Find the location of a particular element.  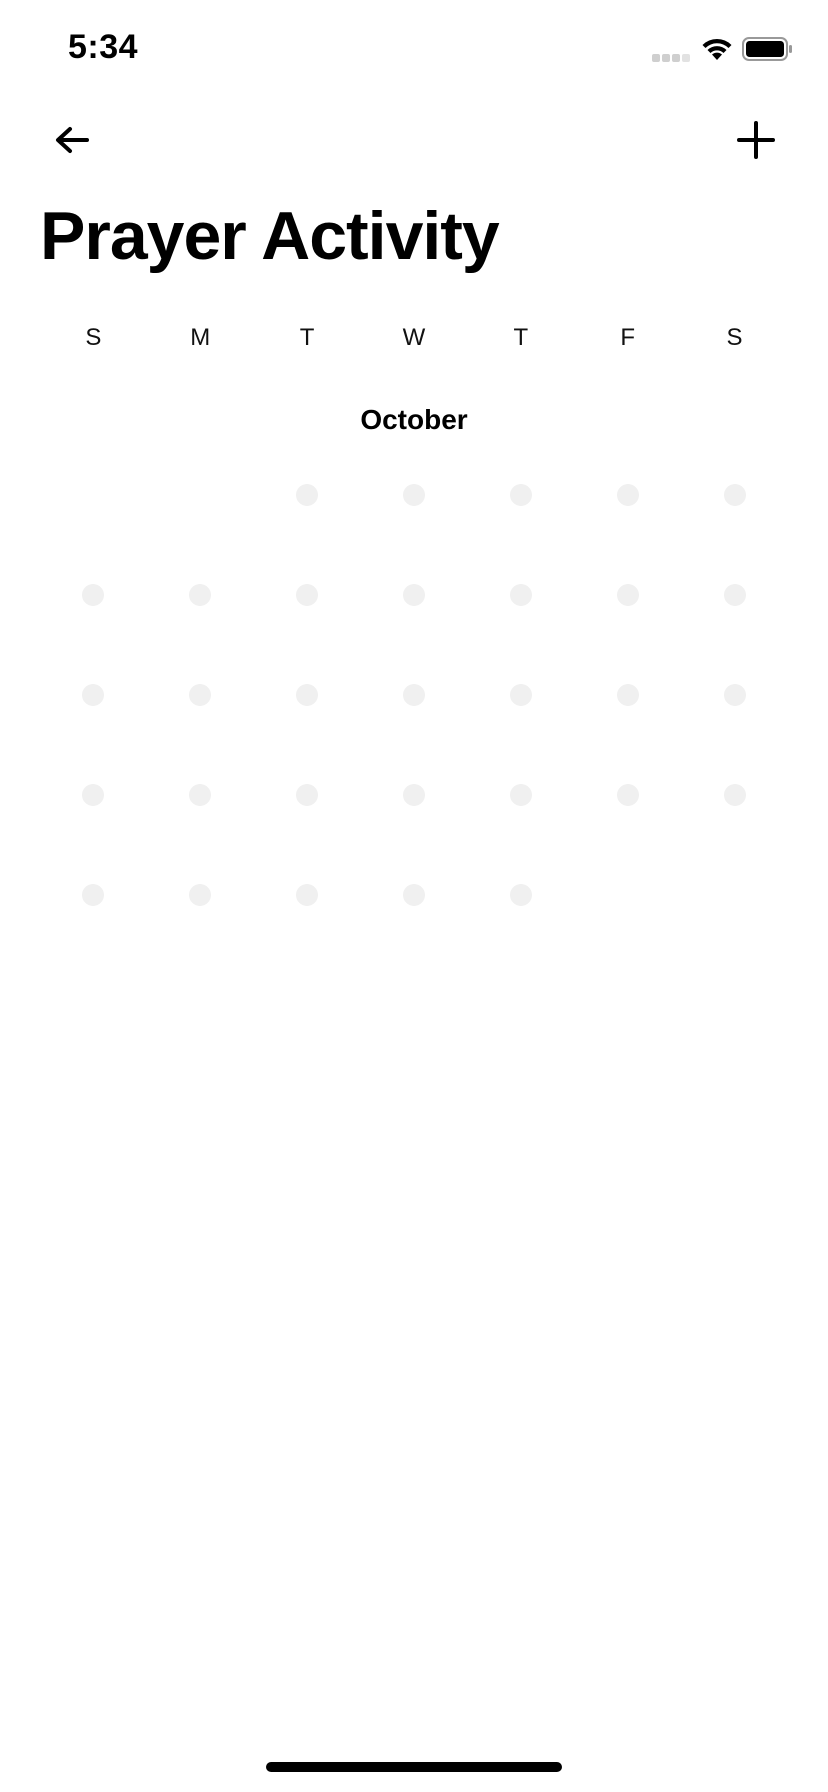

weekday-label: F is located at coordinates (628, 337).